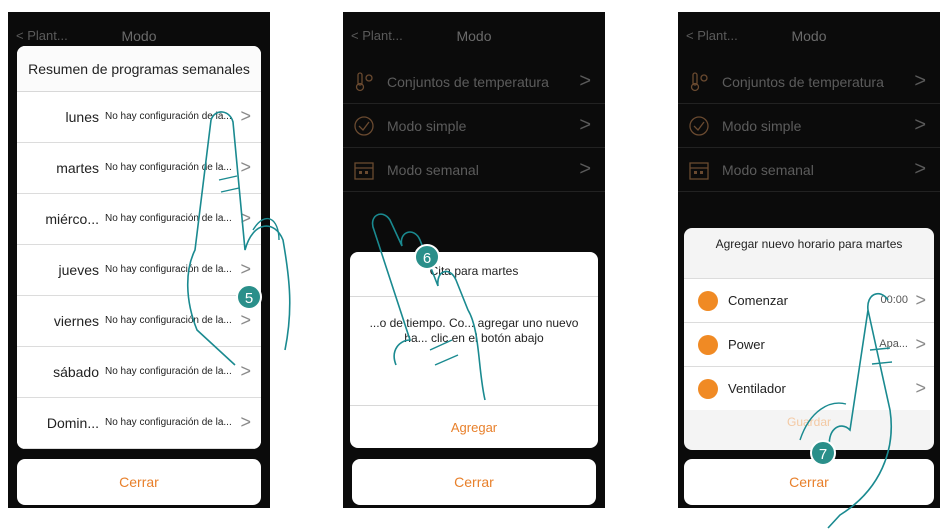 Image resolution: width=944 pixels, height=532 pixels. Describe the element at coordinates (249, 297) in the screenshot. I see `step-badge: 5` at that location.